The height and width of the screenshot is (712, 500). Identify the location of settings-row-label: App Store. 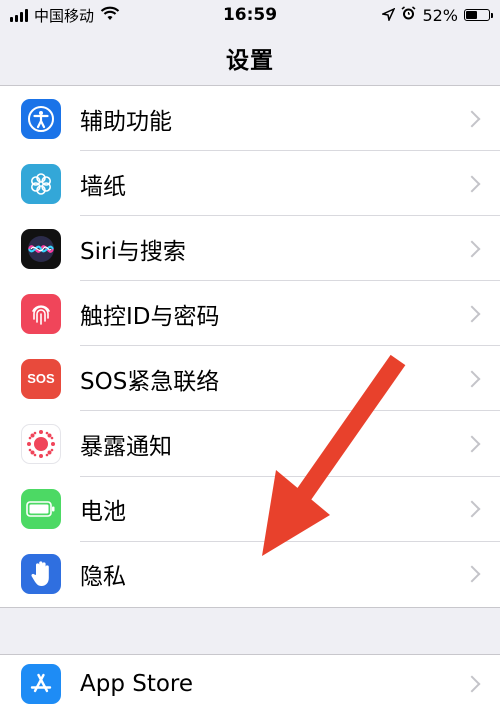
(137, 683).